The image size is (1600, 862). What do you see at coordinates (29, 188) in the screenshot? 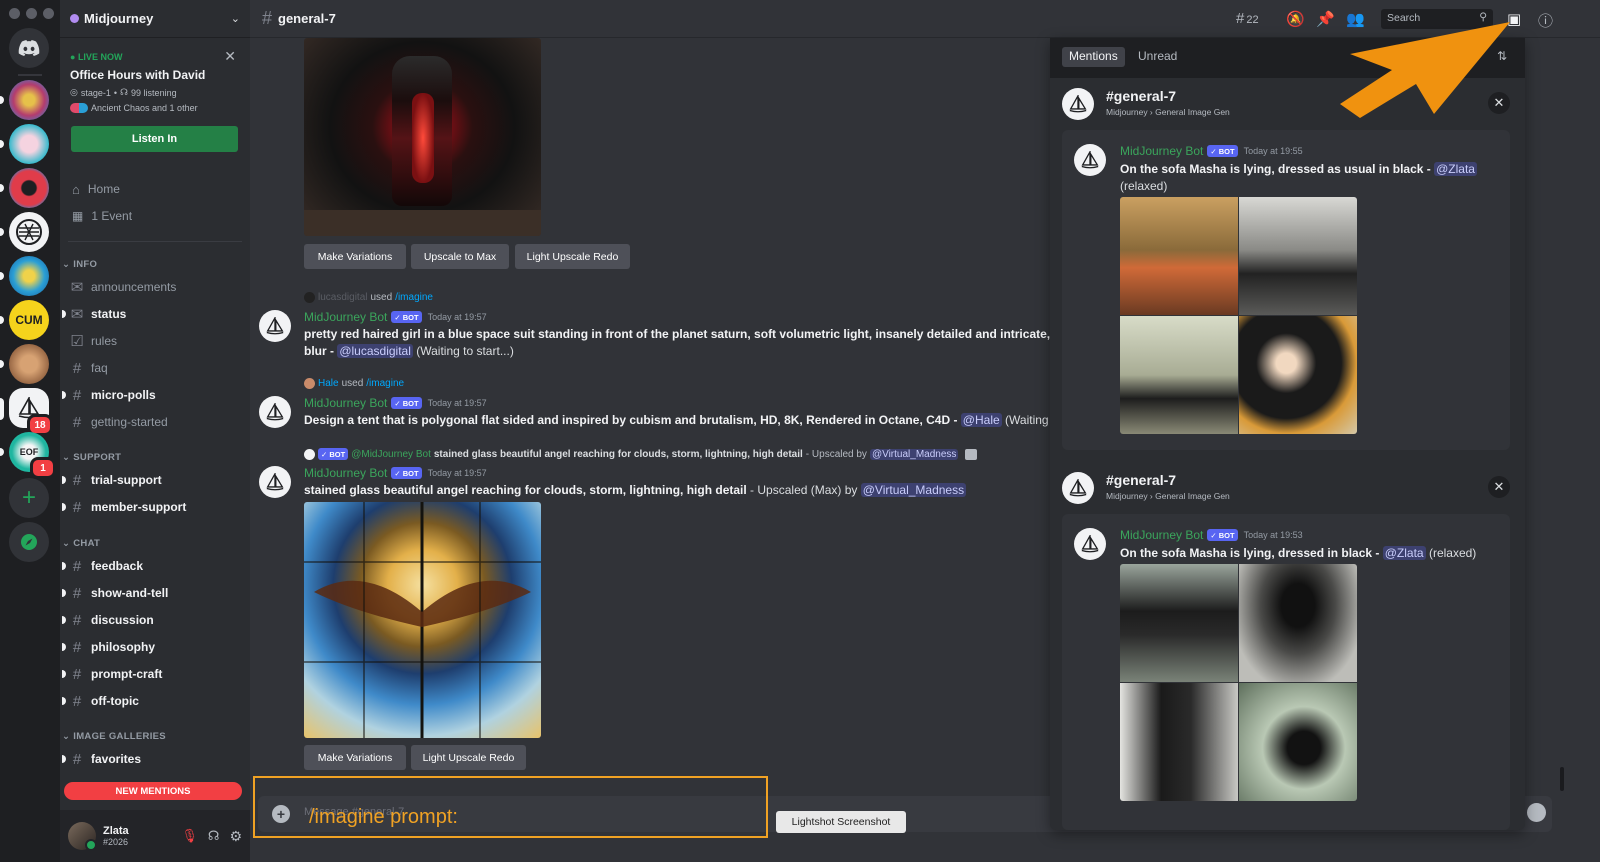
I see `server-target-icon` at bounding box center [29, 188].